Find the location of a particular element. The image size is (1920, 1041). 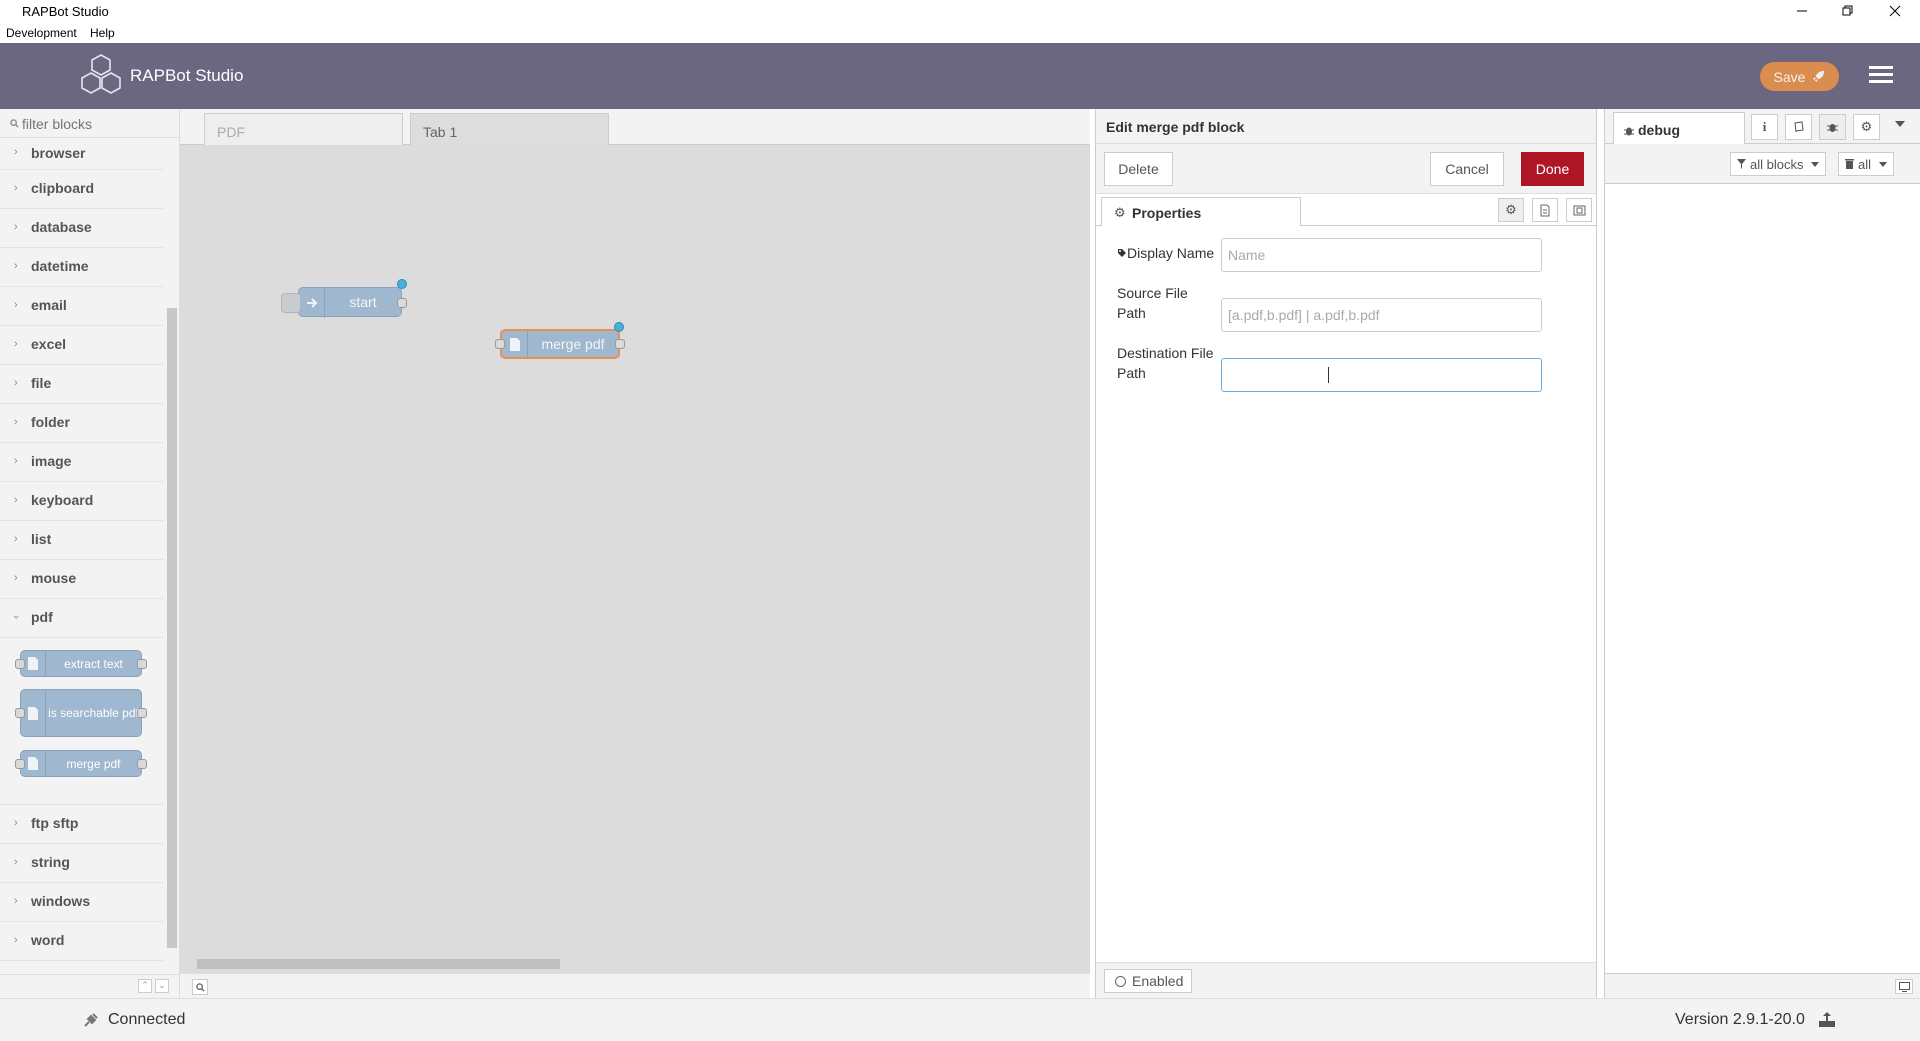

close-icon is located at coordinates (1895, 11).